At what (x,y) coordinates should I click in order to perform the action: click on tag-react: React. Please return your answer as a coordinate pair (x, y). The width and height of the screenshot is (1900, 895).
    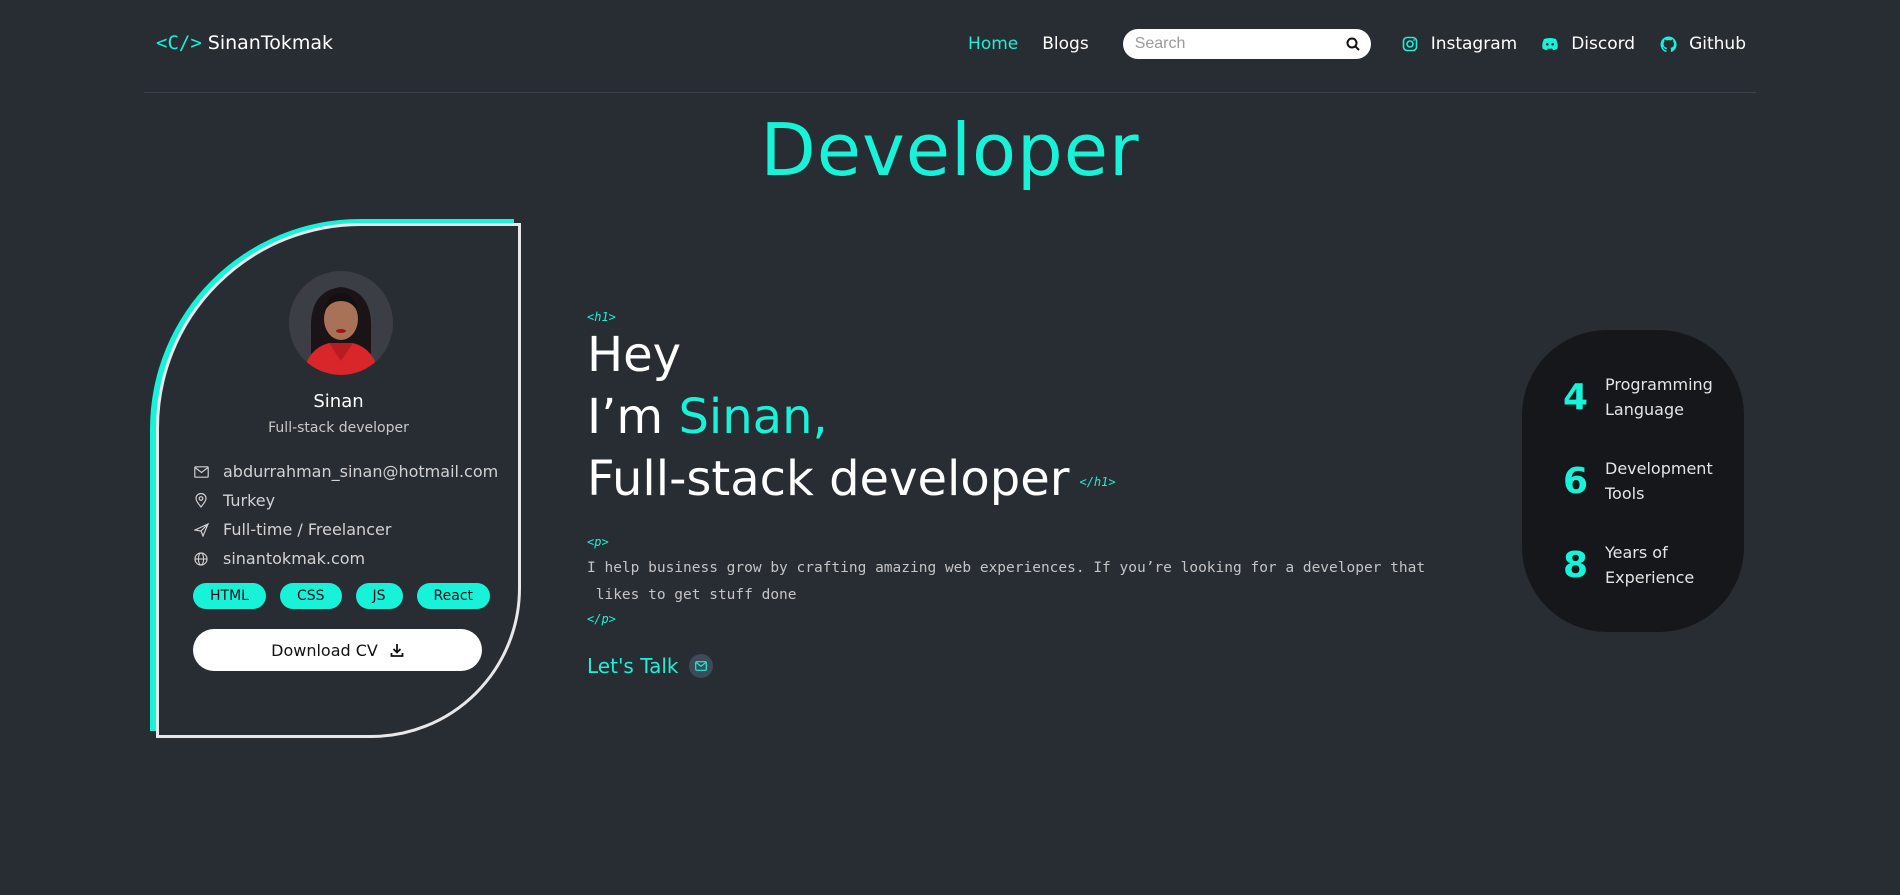
    Looking at the image, I should click on (453, 596).